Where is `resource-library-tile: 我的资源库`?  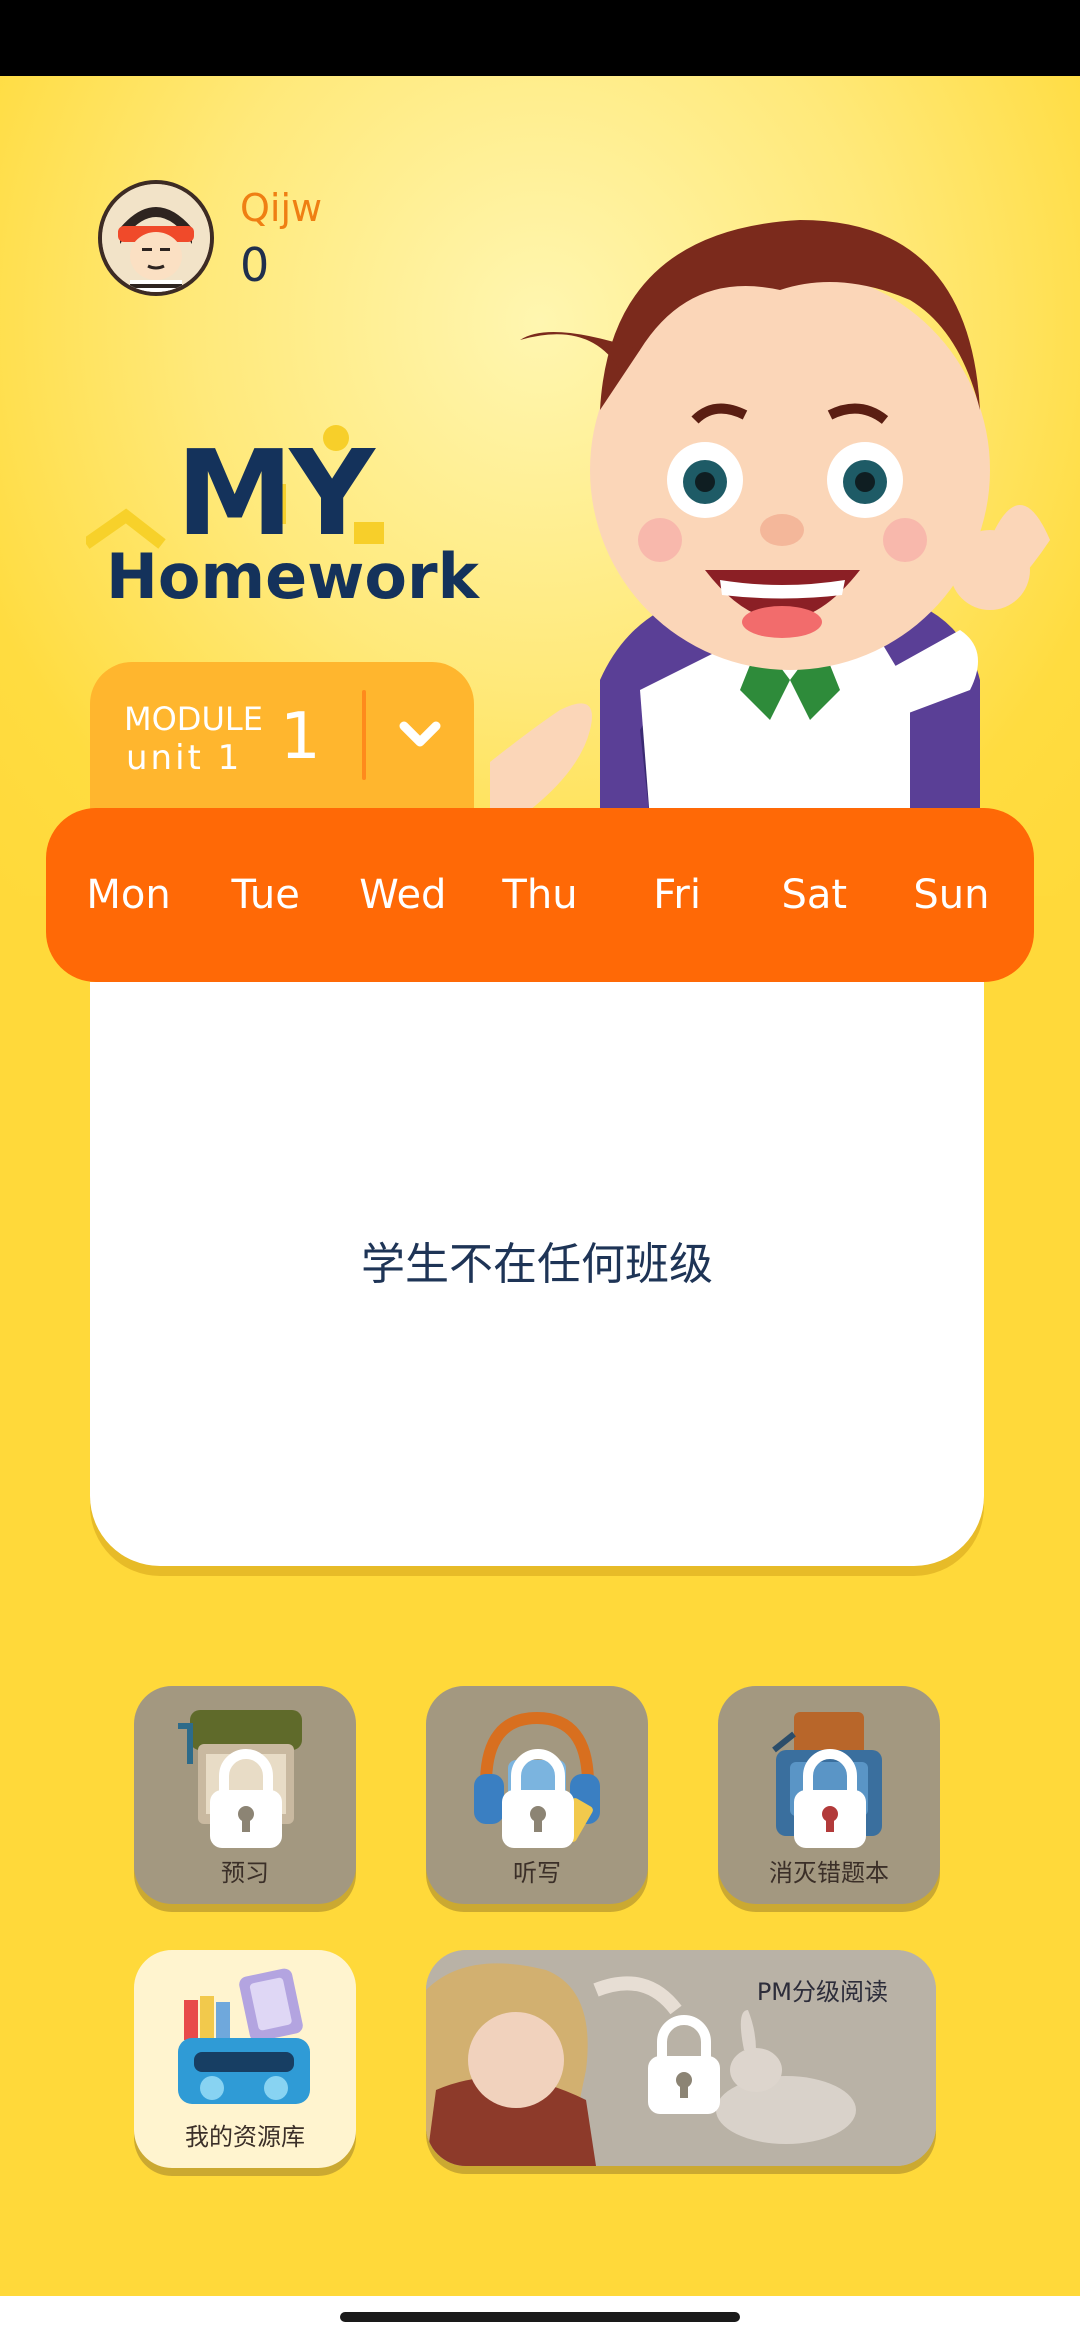
resource-library-tile: 我的资源库 is located at coordinates (245, 2059).